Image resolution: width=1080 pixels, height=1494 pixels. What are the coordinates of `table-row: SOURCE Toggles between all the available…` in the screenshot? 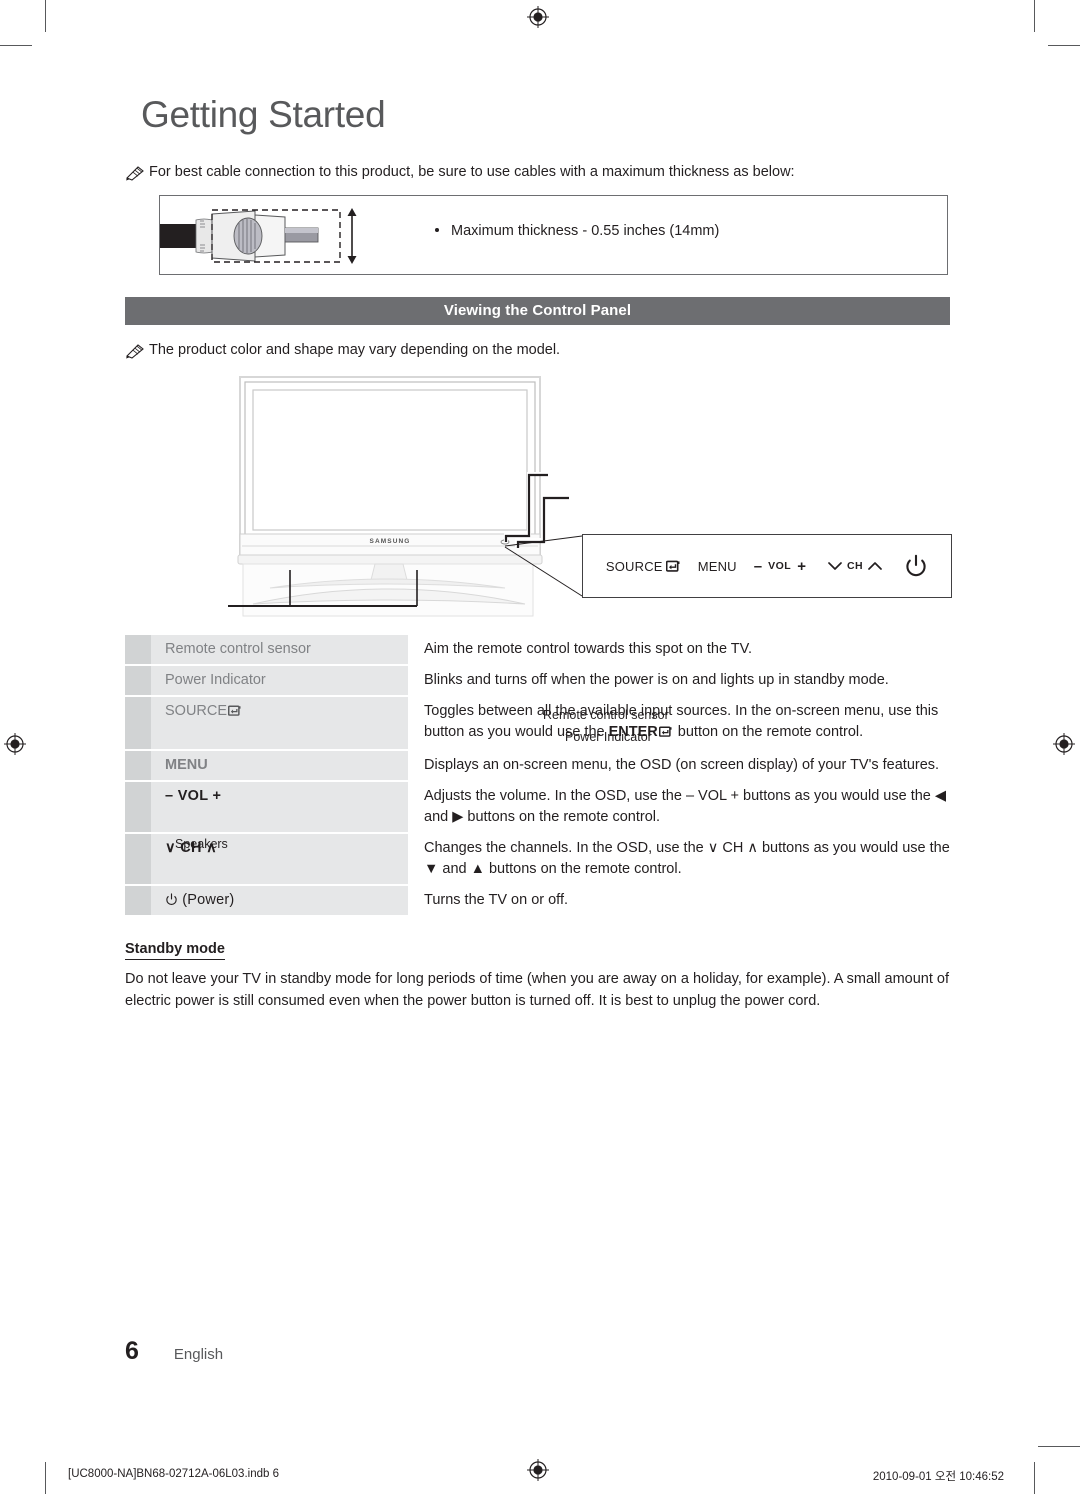 It's located at (537, 723).